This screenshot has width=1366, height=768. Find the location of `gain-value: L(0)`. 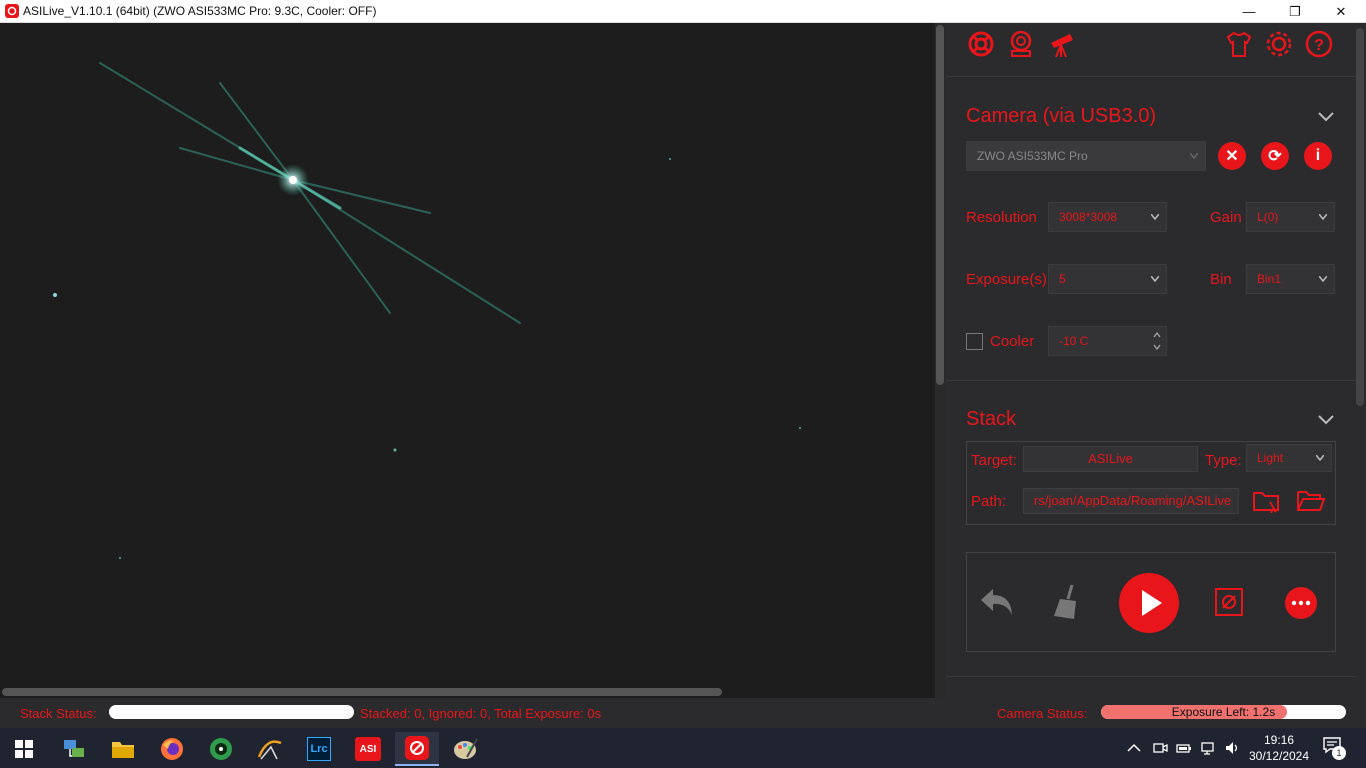

gain-value: L(0) is located at coordinates (1268, 217).